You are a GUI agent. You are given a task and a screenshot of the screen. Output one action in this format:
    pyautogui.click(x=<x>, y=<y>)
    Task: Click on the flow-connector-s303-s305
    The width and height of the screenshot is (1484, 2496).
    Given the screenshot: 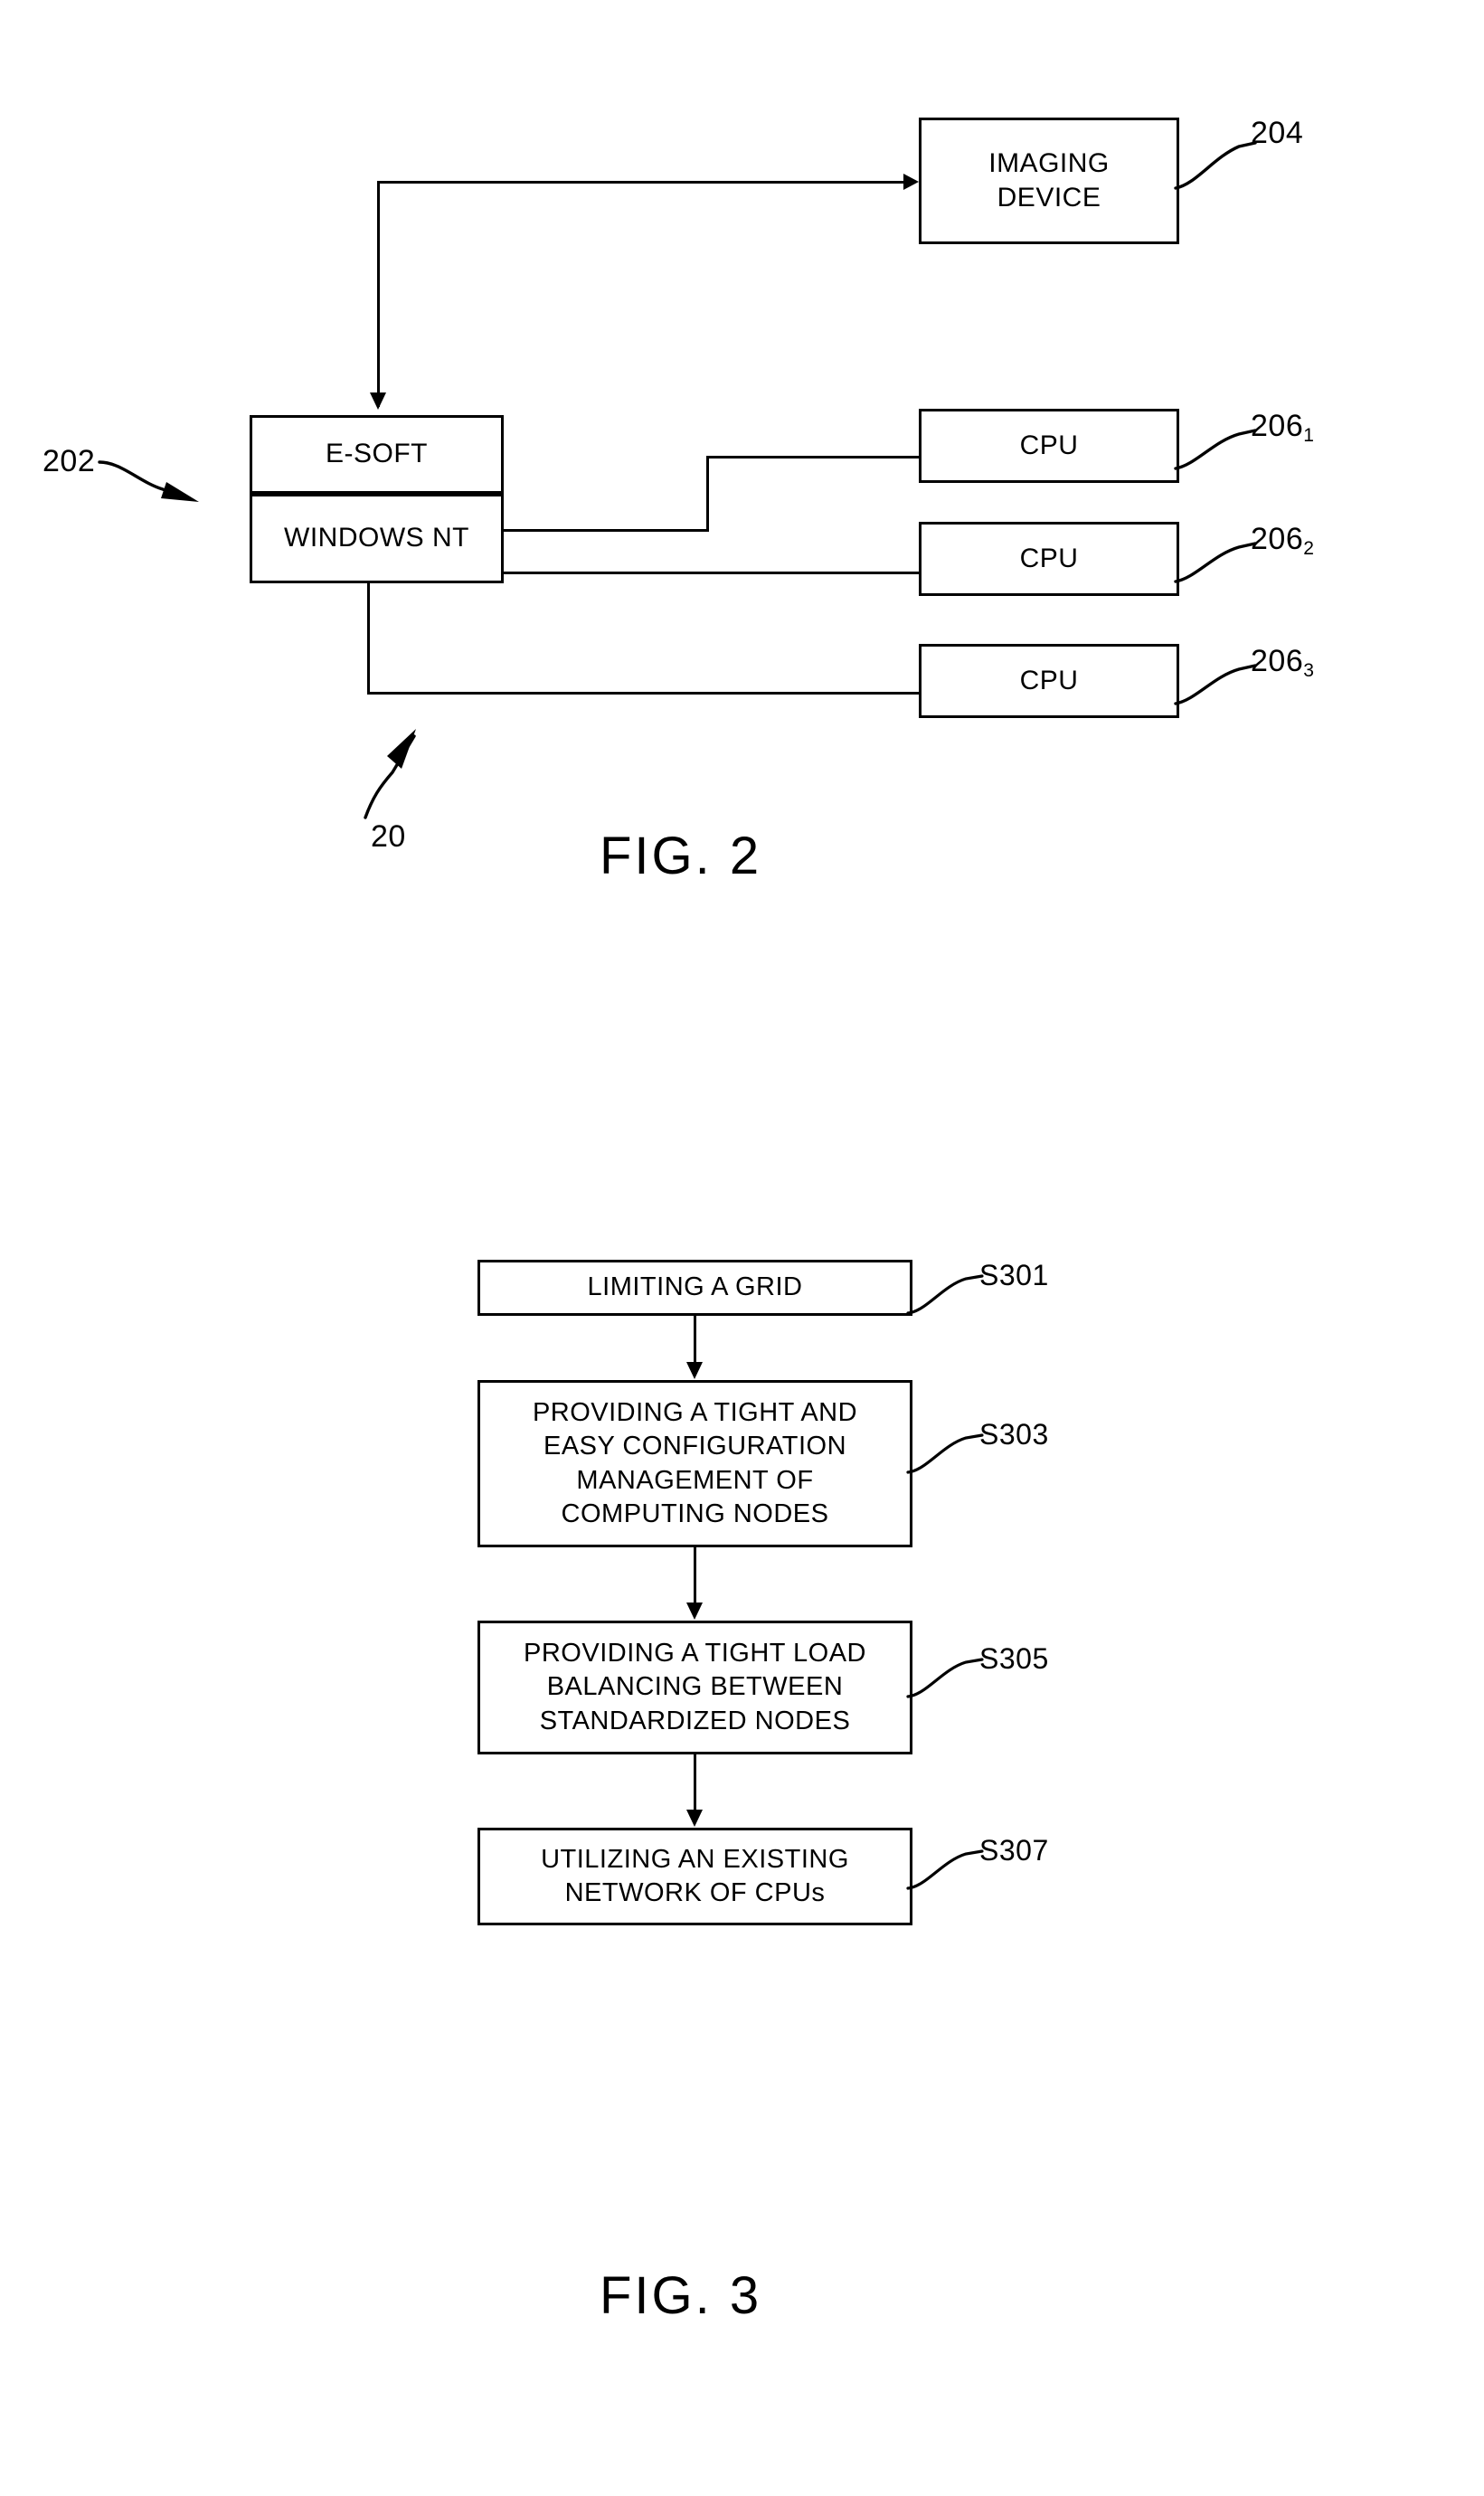 What is the action you would take?
    pyautogui.click(x=695, y=1577)
    